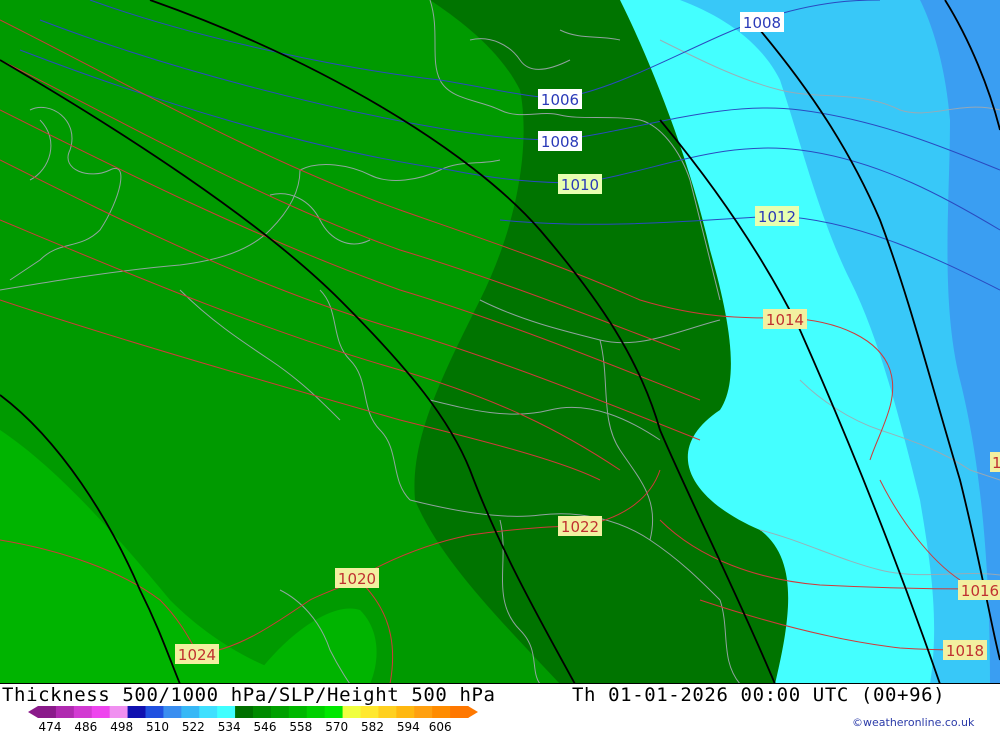  I want to click on isobar-label-1012: 1012, so click(777, 216).